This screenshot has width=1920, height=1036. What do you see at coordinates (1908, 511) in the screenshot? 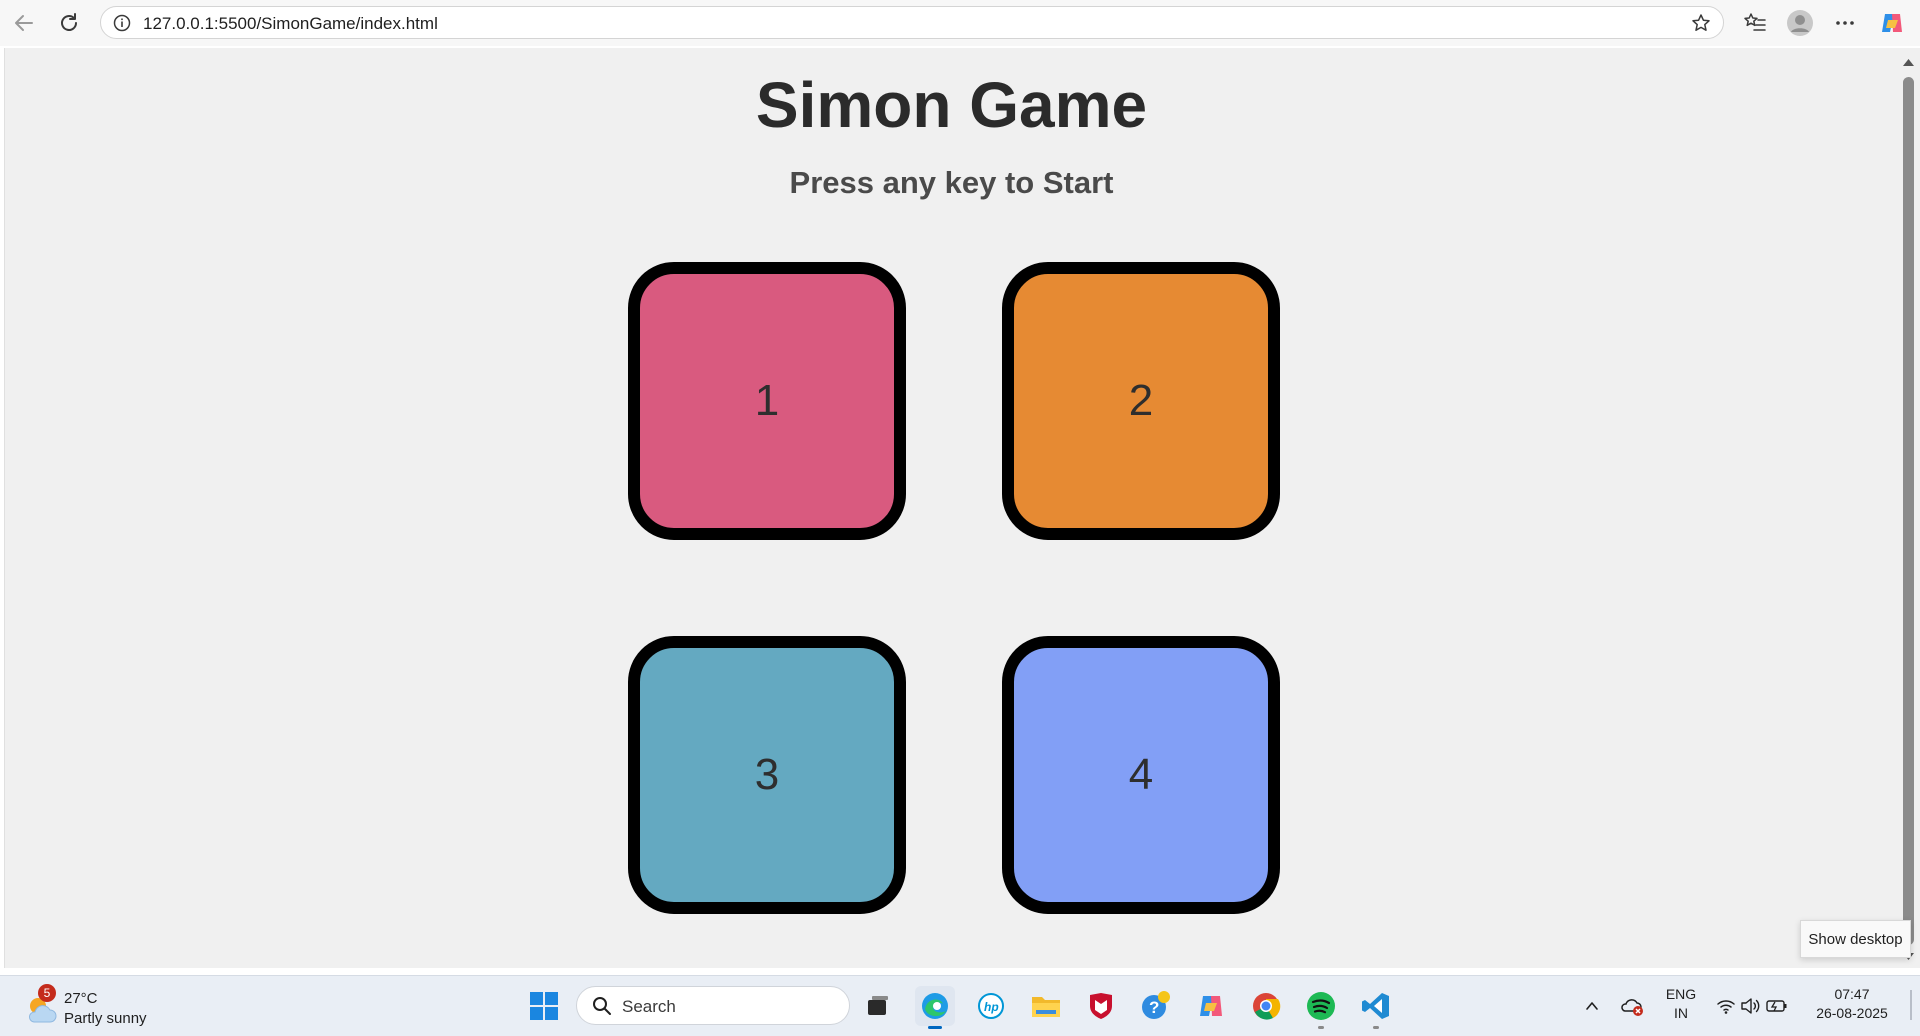
I see `scrollbar-thumb` at bounding box center [1908, 511].